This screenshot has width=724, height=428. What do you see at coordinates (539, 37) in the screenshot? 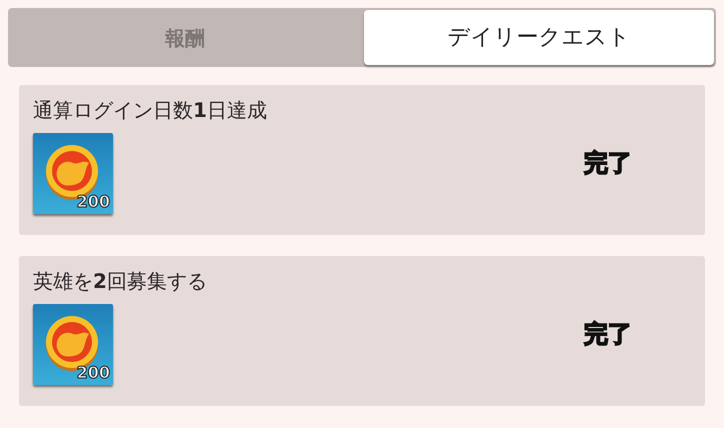
I see `tab: デイリークエスト` at bounding box center [539, 37].